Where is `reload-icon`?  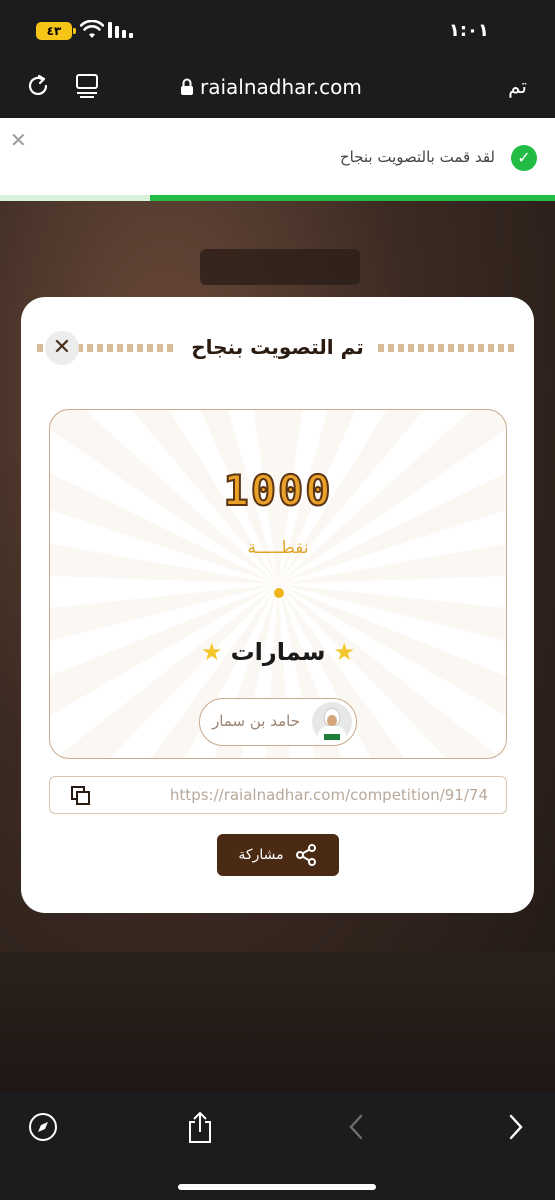
reload-icon is located at coordinates (38, 86).